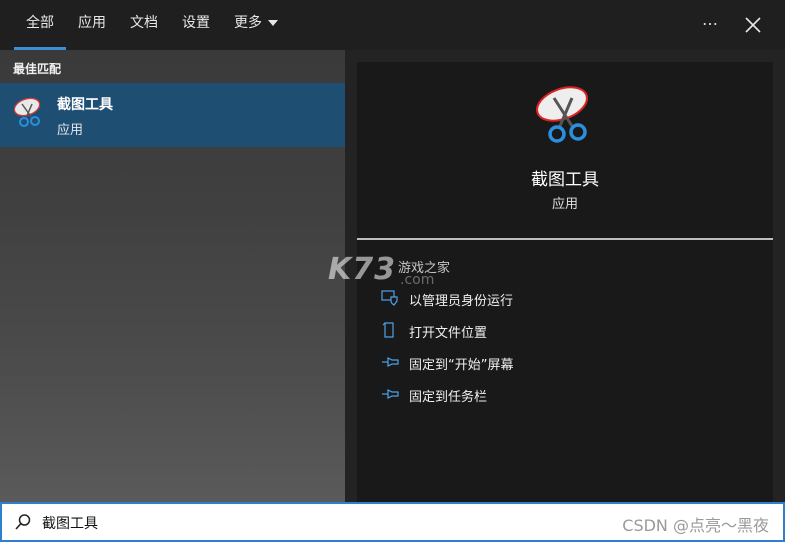 This screenshot has height=542, width=785. I want to click on detail-app-type: 应用, so click(564, 204).